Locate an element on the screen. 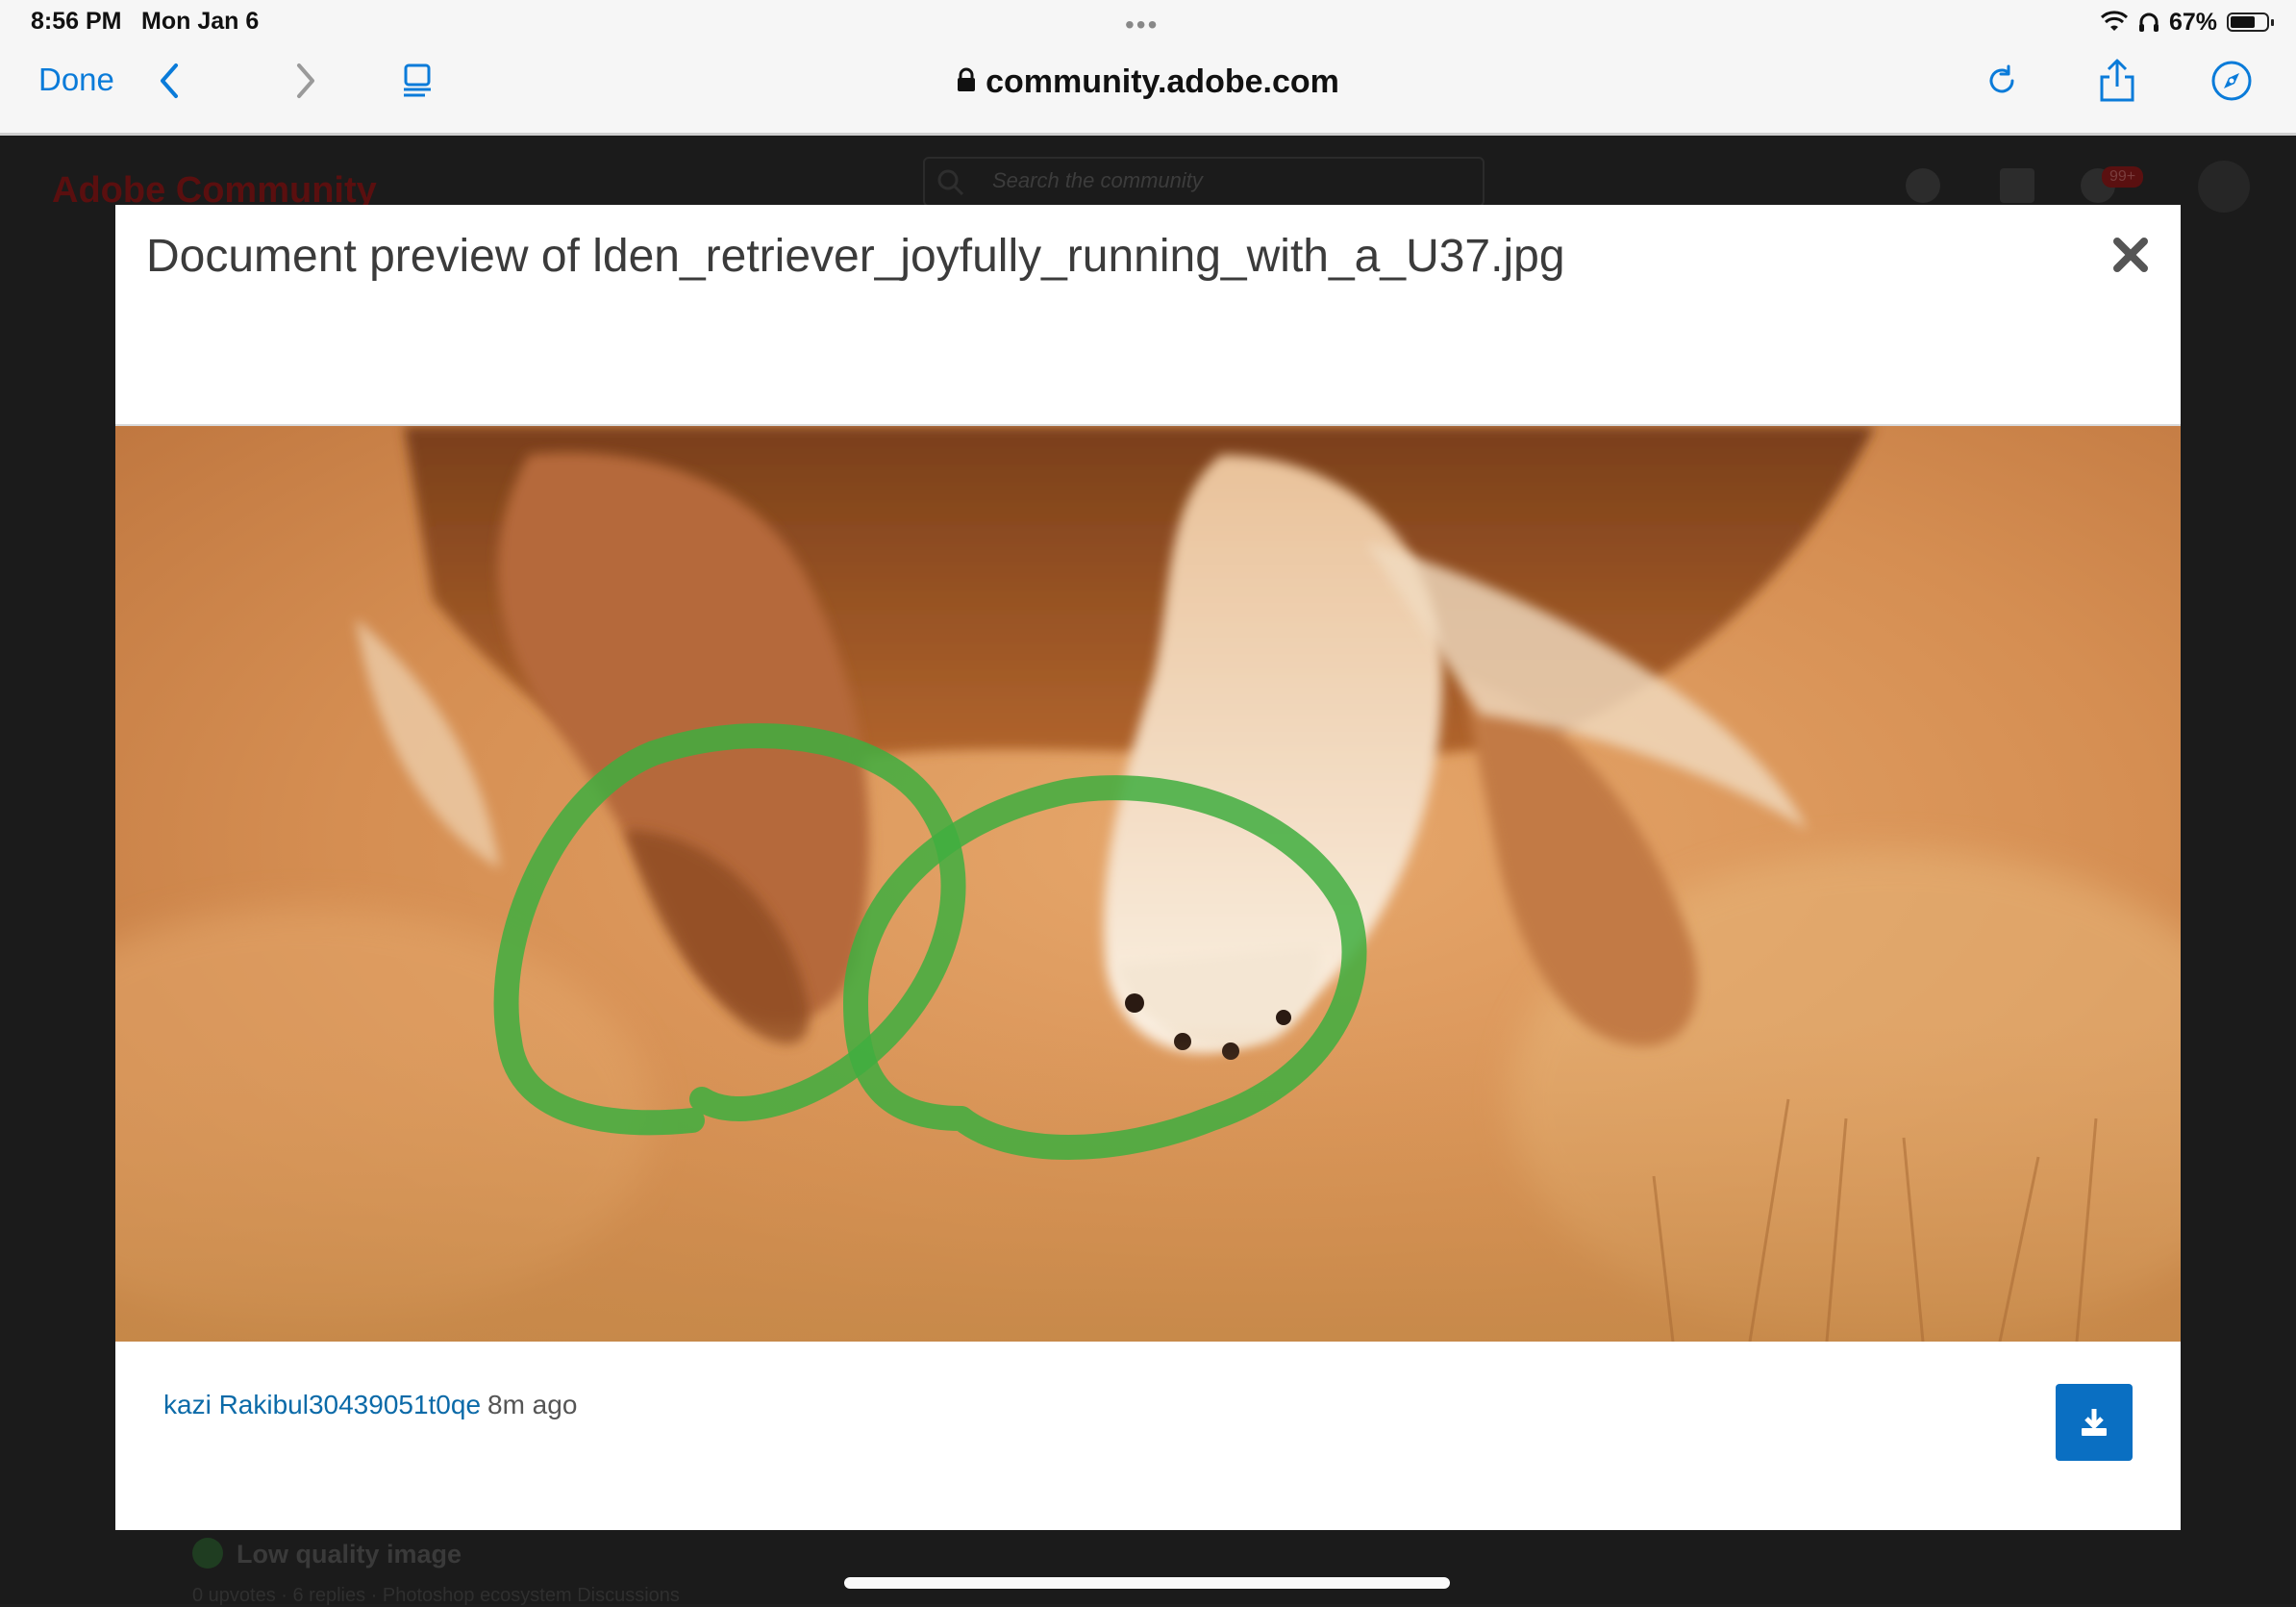  community-search-input: Search the community is located at coordinates (1204, 182).